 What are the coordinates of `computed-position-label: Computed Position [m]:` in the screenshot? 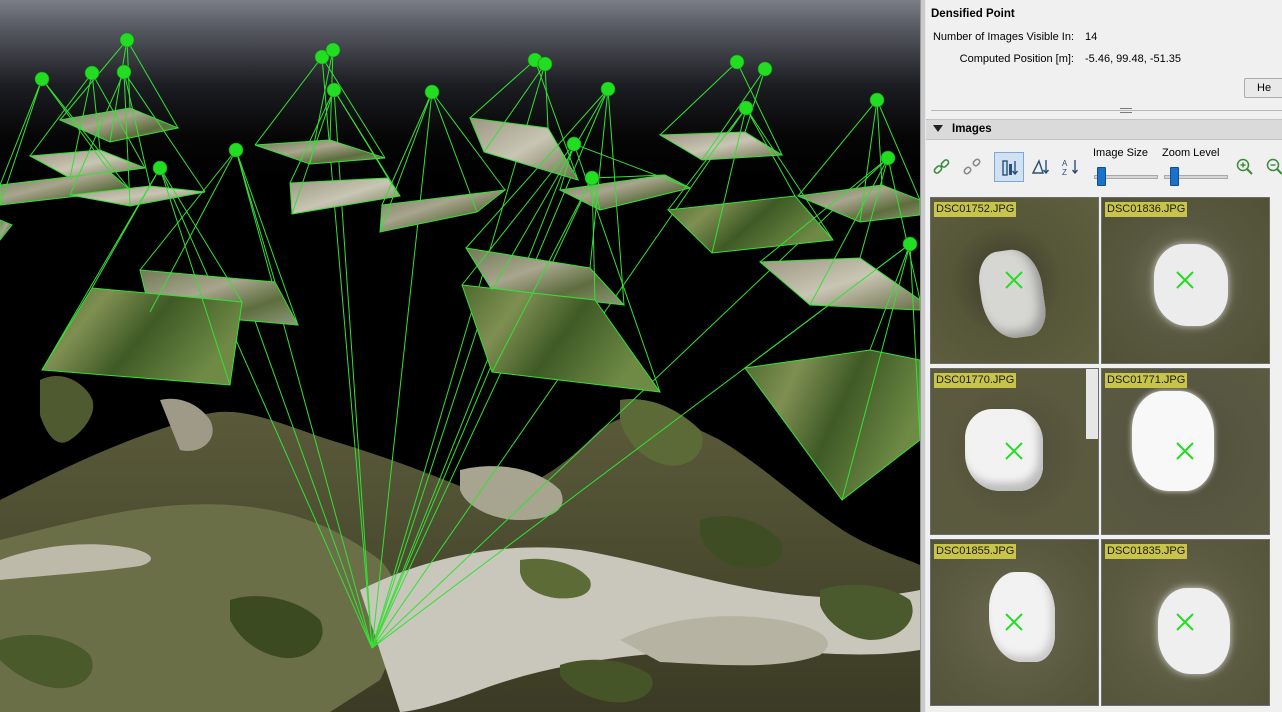 It's located at (1016, 59).